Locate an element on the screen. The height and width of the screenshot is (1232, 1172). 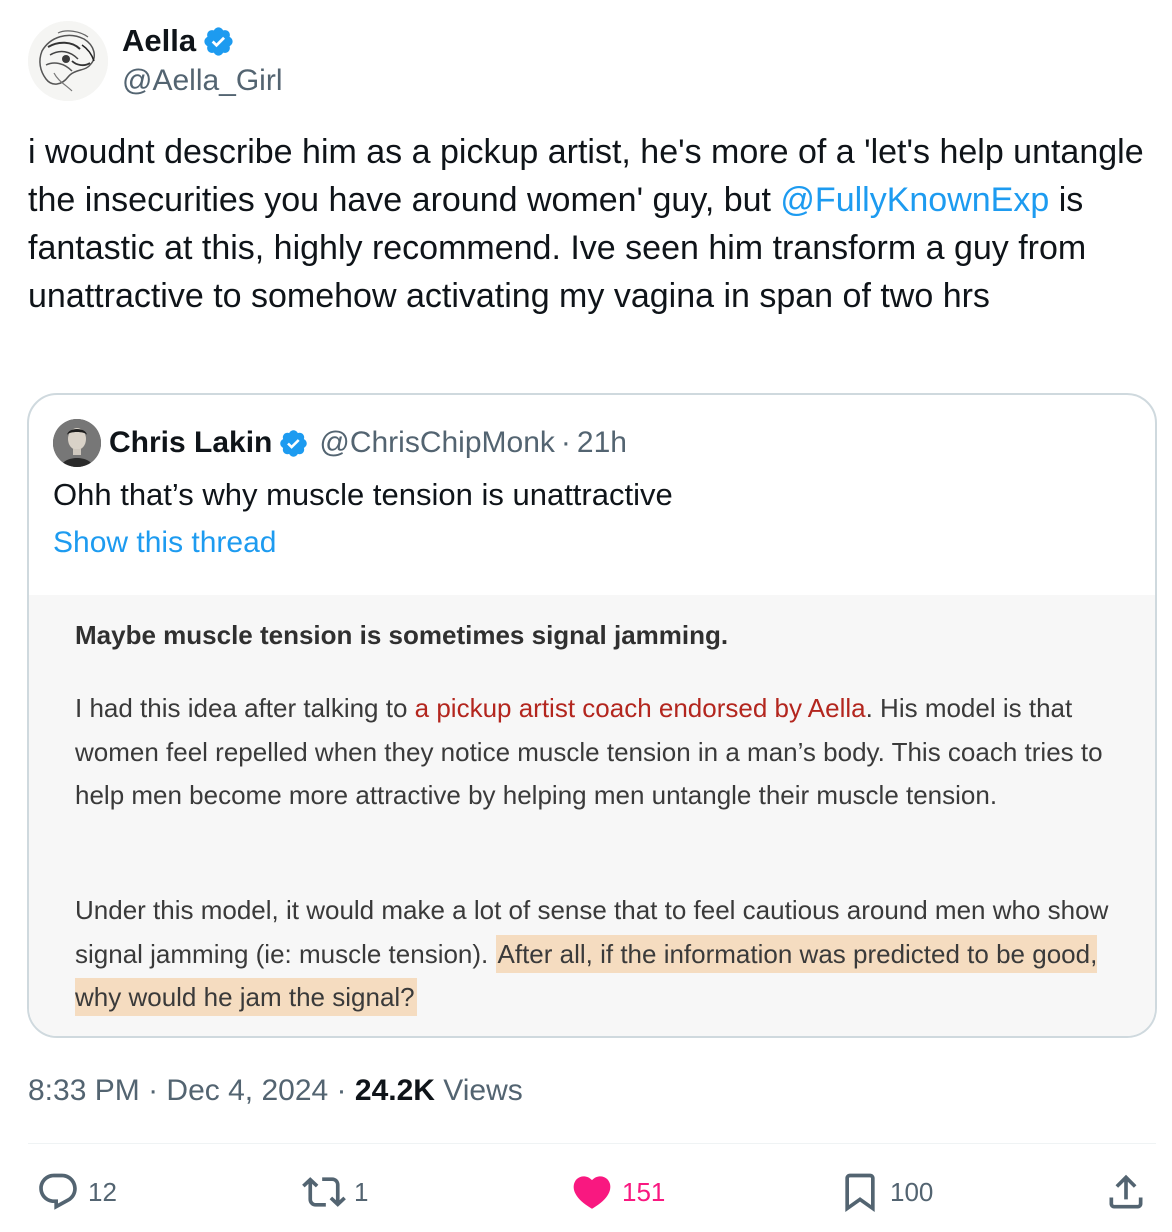
repost-count: 1 is located at coordinates (361, 1191).